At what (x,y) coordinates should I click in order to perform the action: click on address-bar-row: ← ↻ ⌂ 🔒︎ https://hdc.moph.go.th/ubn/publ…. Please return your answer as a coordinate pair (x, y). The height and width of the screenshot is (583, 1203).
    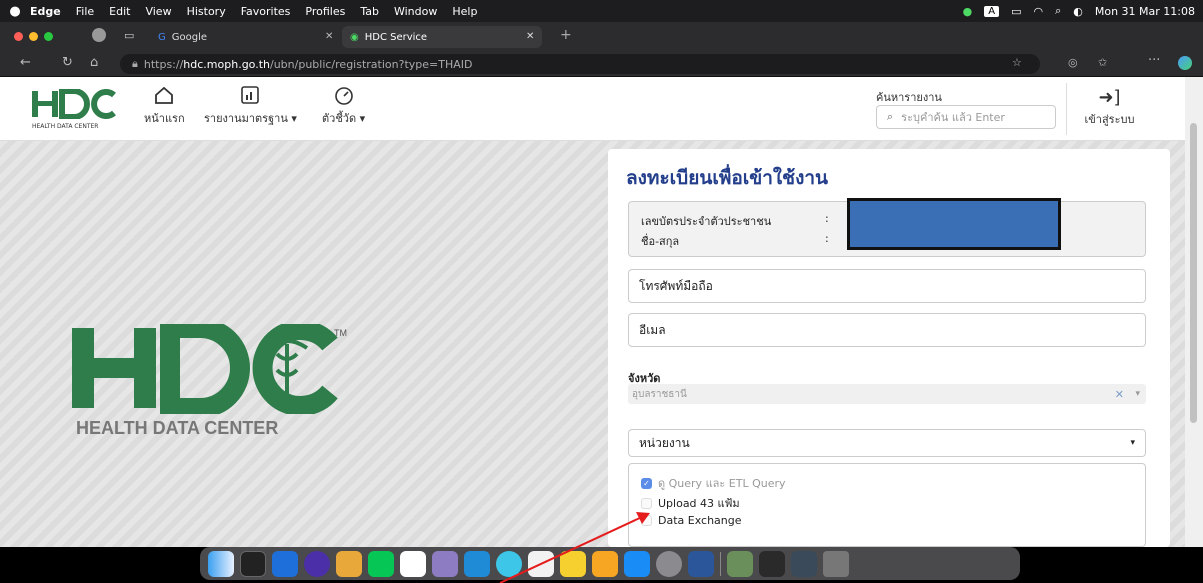
    Looking at the image, I should click on (601, 64).